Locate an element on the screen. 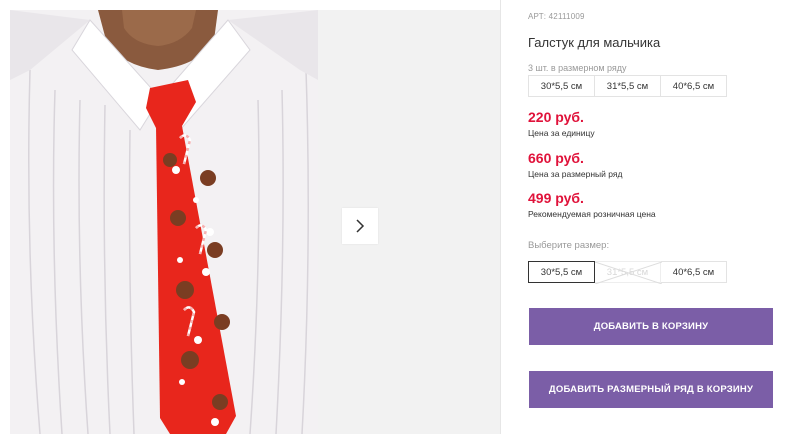 This screenshot has height=434, width=800. gallery-next-button is located at coordinates (360, 226).